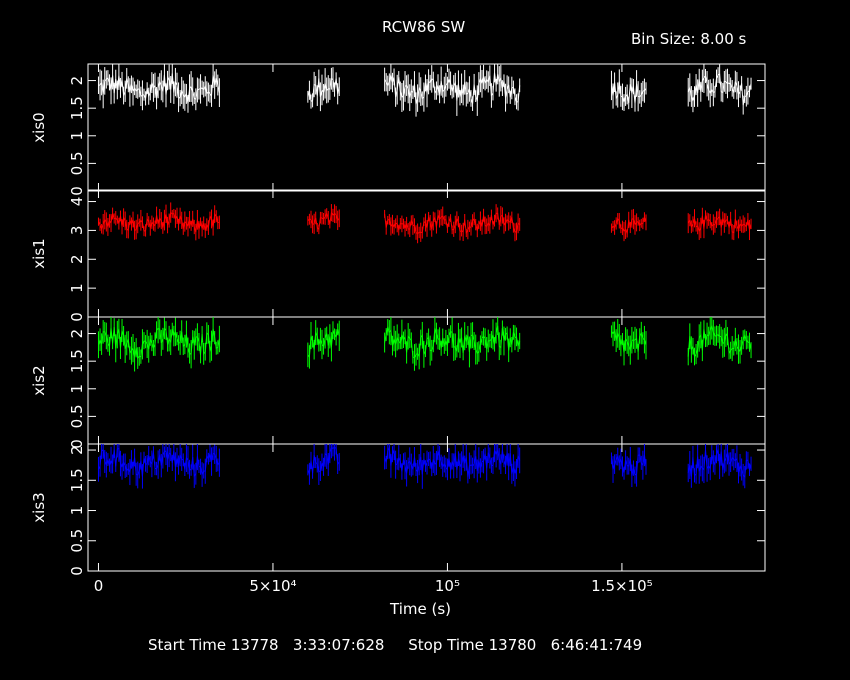 This screenshot has height=680, width=850. What do you see at coordinates (77, 231) in the screenshot?
I see `y-tick-label-xis1: 3` at bounding box center [77, 231].